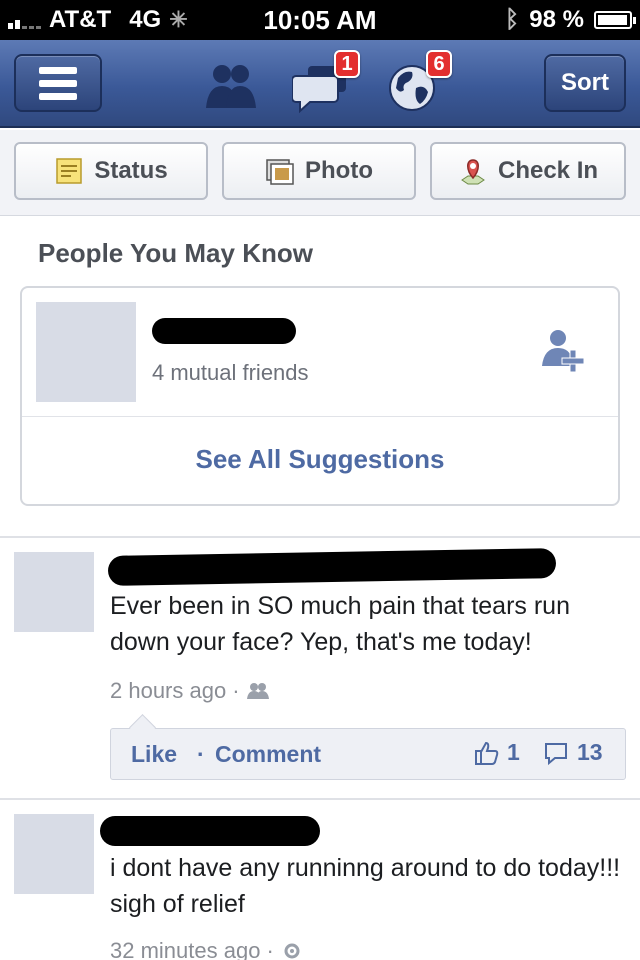 This screenshot has width=640, height=960. Describe the element at coordinates (590, 752) in the screenshot. I see `comment-count-value: 13` at that location.